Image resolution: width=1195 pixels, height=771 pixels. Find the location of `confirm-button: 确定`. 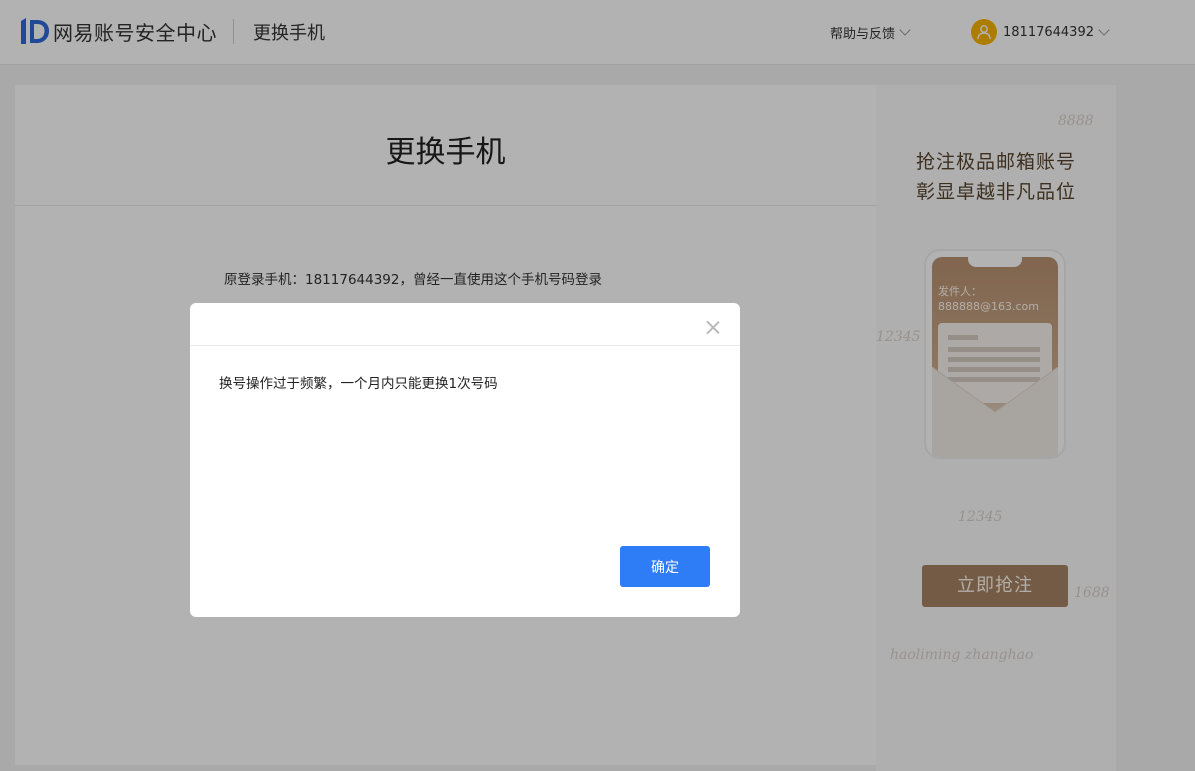

confirm-button: 确定 is located at coordinates (665, 566).